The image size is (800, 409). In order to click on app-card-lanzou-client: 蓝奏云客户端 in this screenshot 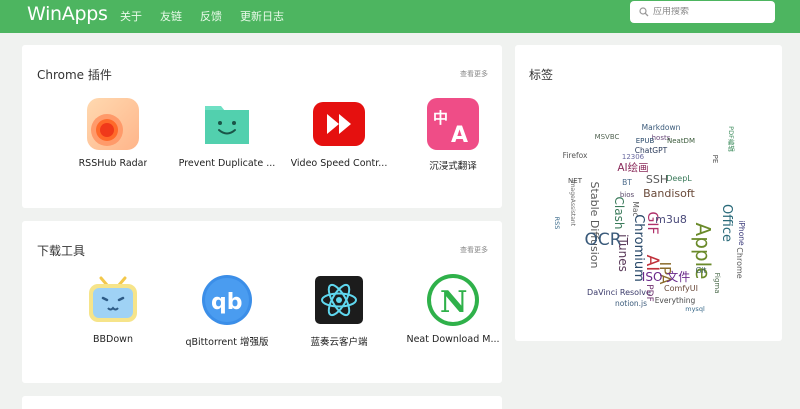, I will do `click(339, 312)`.